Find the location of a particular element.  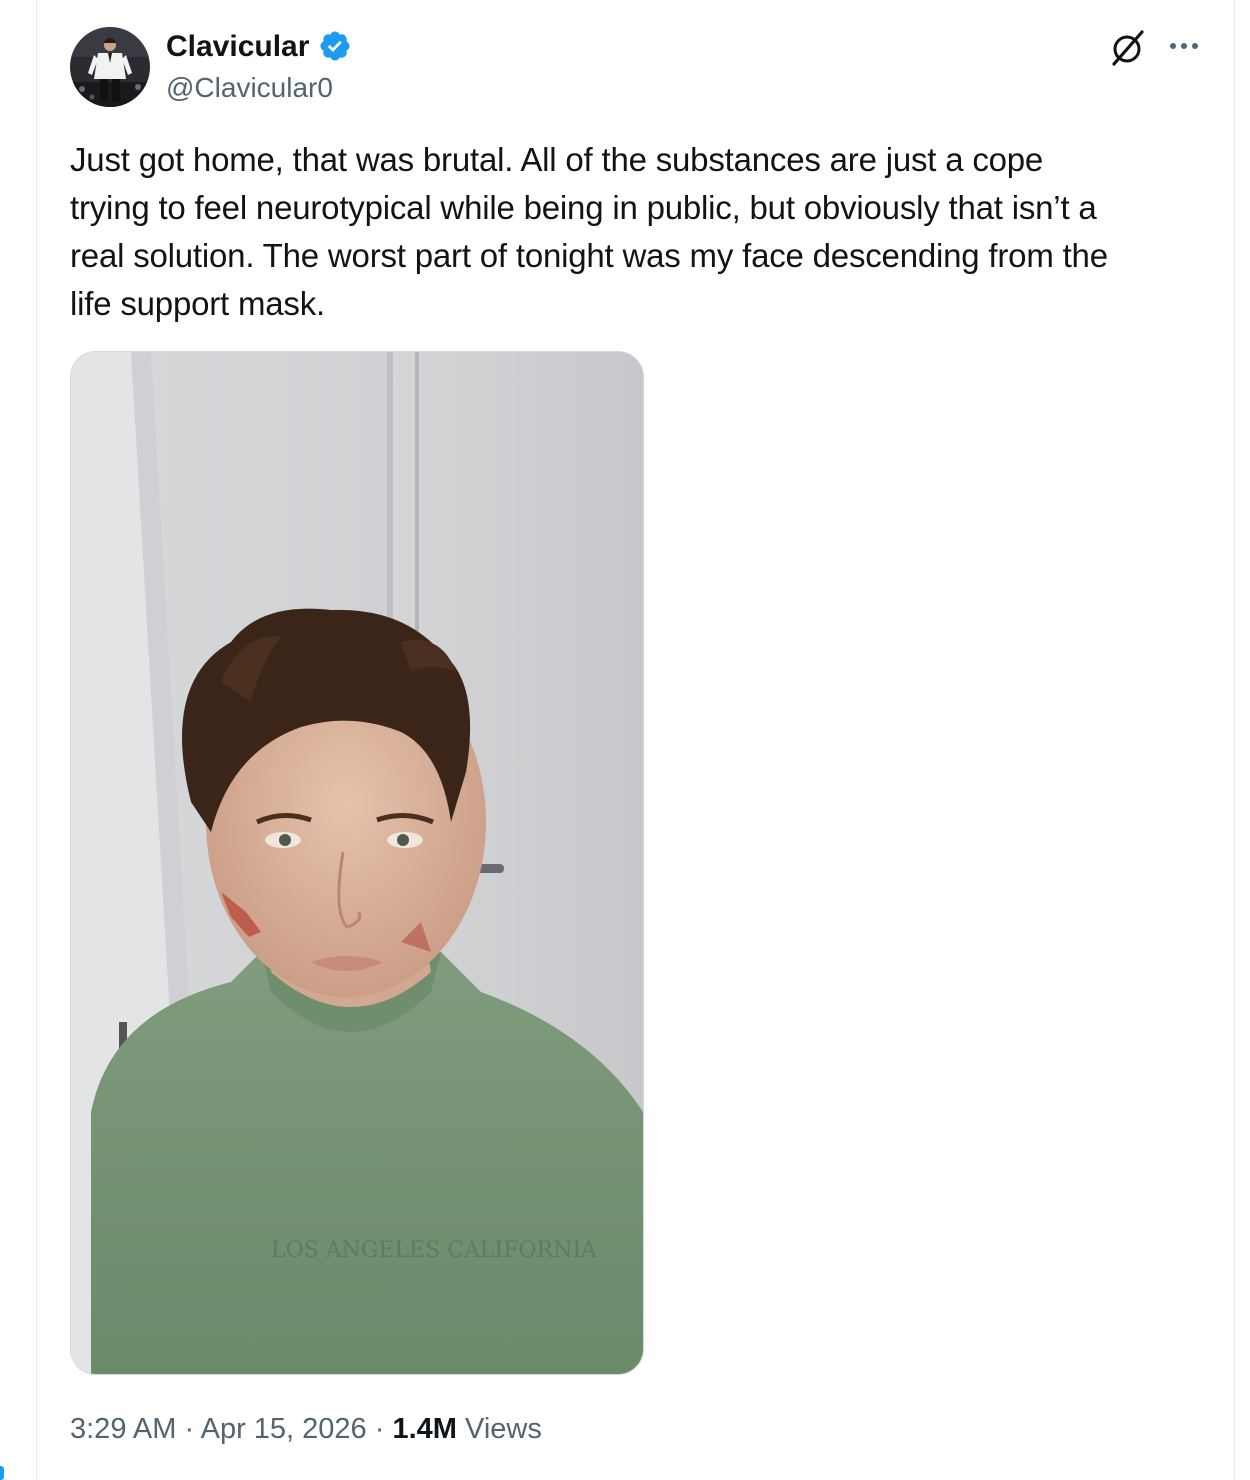

edge-indicator is located at coordinates (2, 1473).